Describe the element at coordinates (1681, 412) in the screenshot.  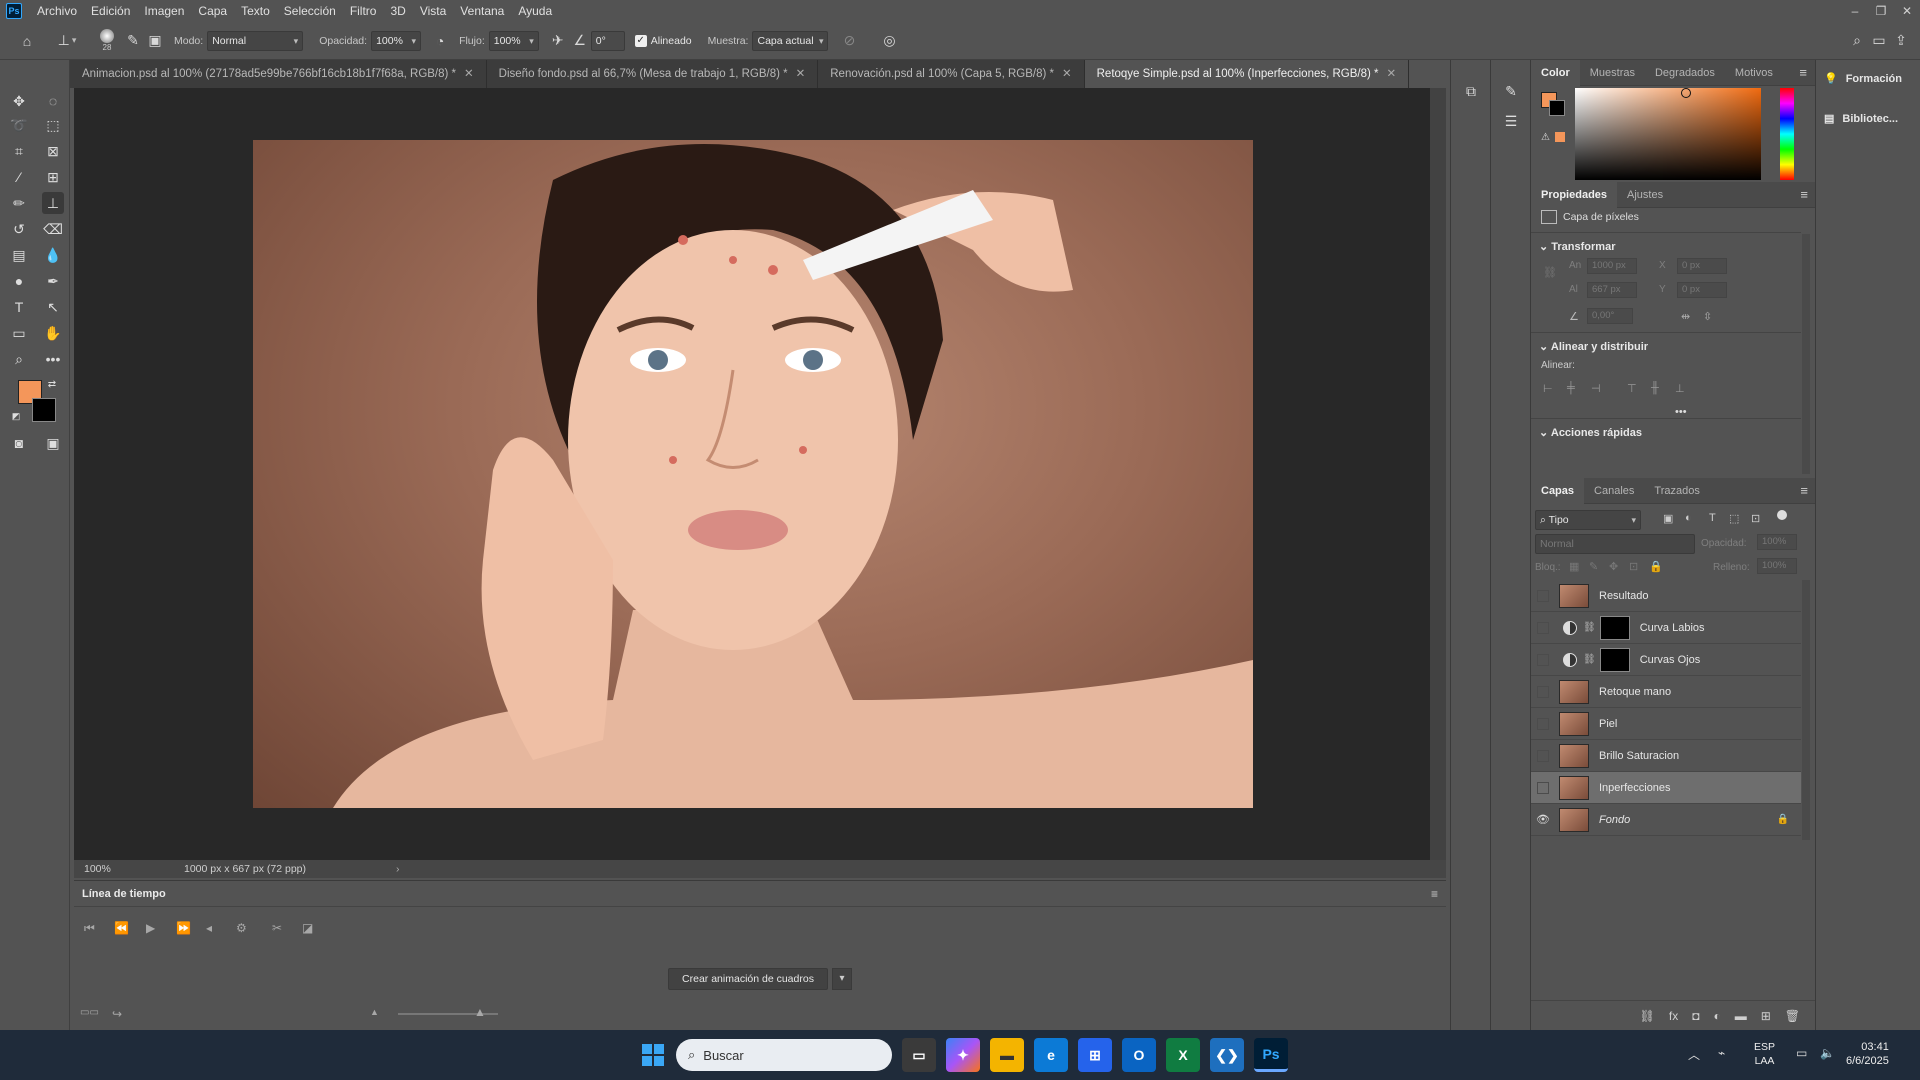
I see `more-options-icon: •••` at that location.